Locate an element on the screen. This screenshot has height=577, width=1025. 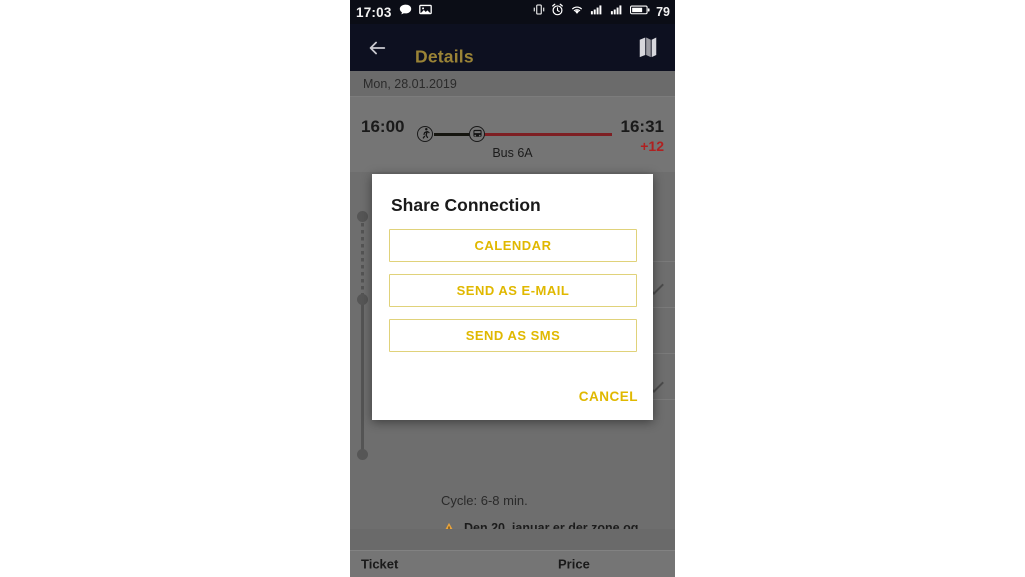
page-title: Details is located at coordinates (444, 56).